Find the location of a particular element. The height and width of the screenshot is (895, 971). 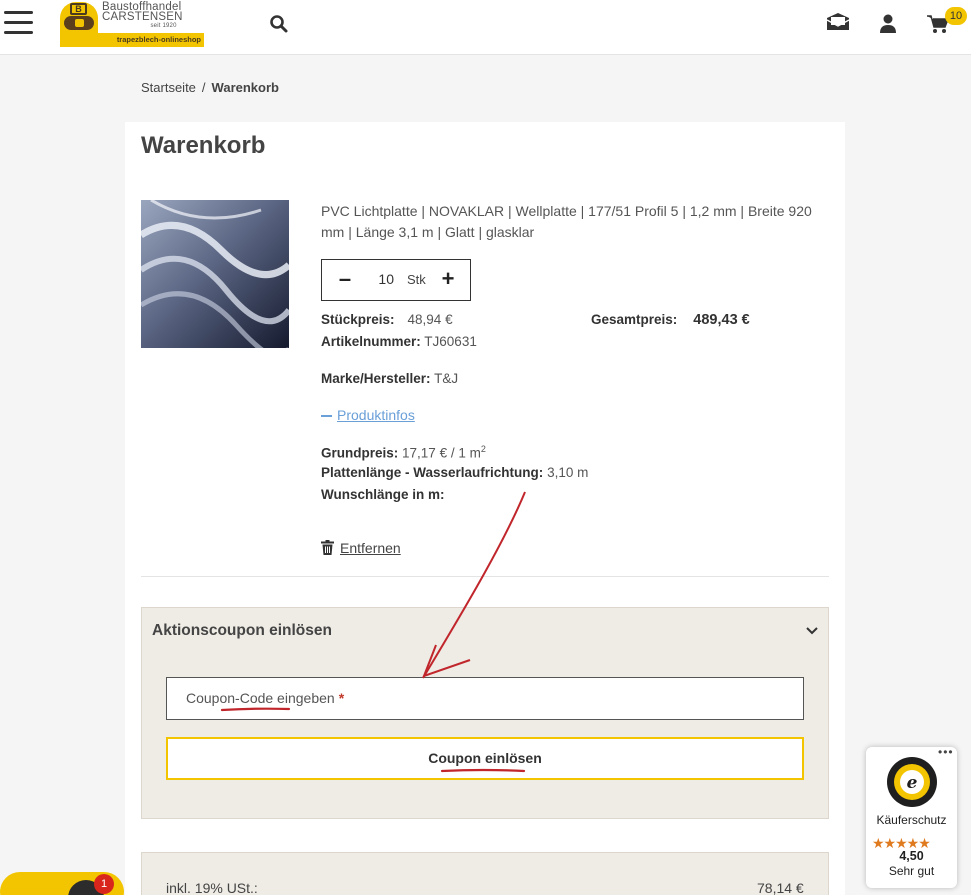

chevron-down-icon is located at coordinates (812, 630).